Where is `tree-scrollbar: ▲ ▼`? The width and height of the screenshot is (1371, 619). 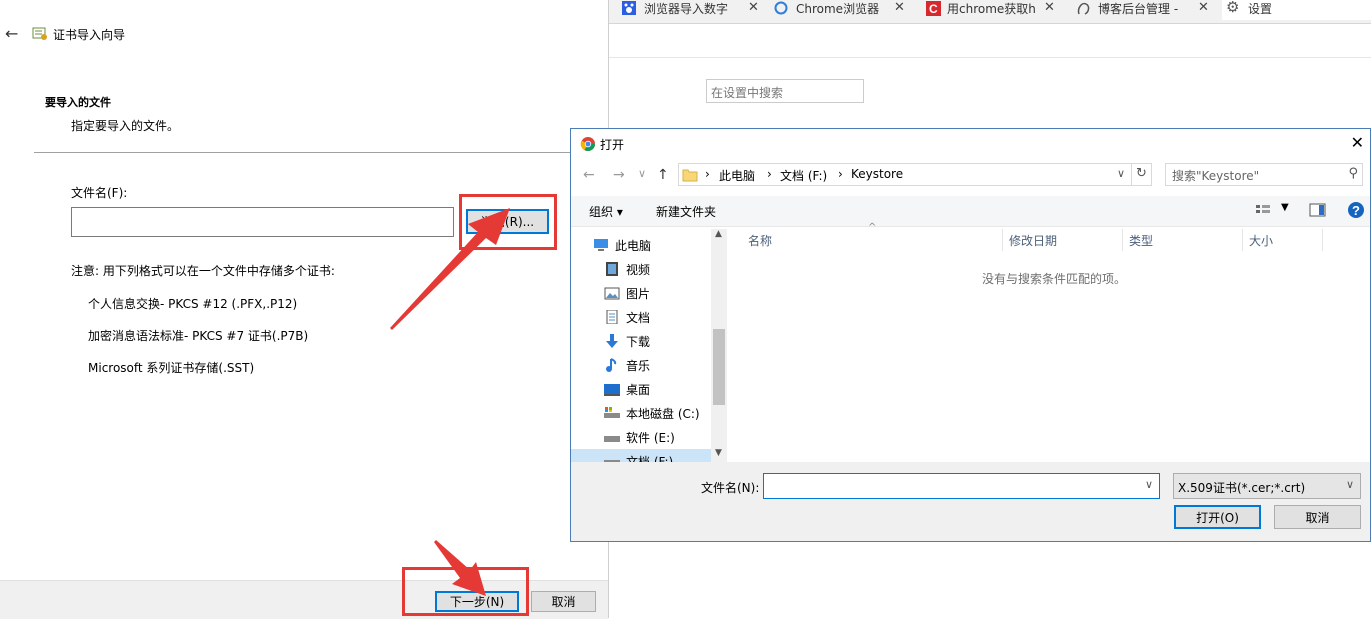
tree-scrollbar: ▲ ▼ is located at coordinates (719, 345).